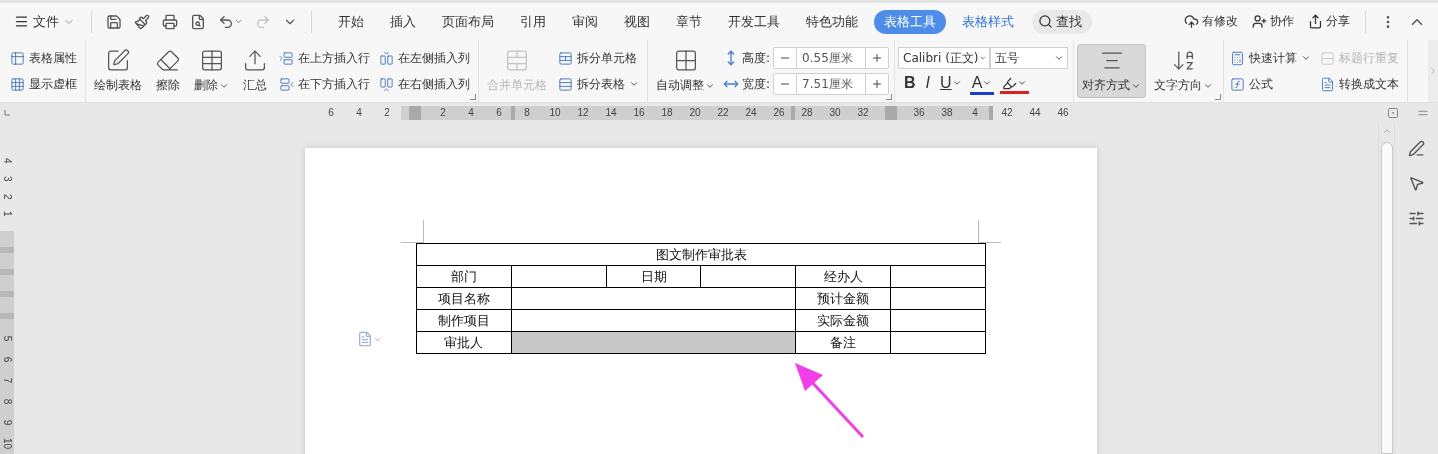 Image resolution: width=1438 pixels, height=454 pixels. I want to click on ruler-number: 22, so click(723, 112).